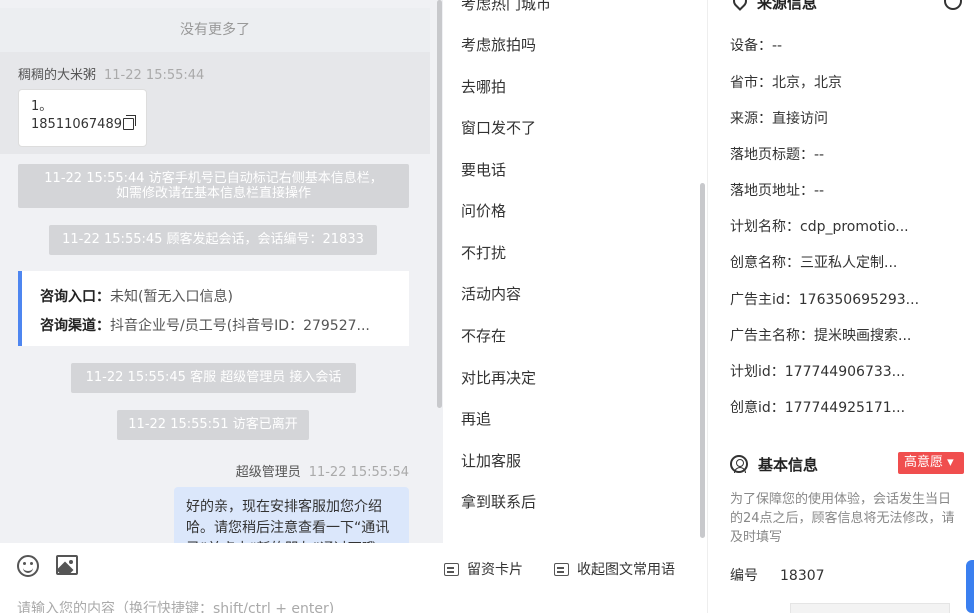  I want to click on customer-id-row: 编号 18307, so click(777, 575).